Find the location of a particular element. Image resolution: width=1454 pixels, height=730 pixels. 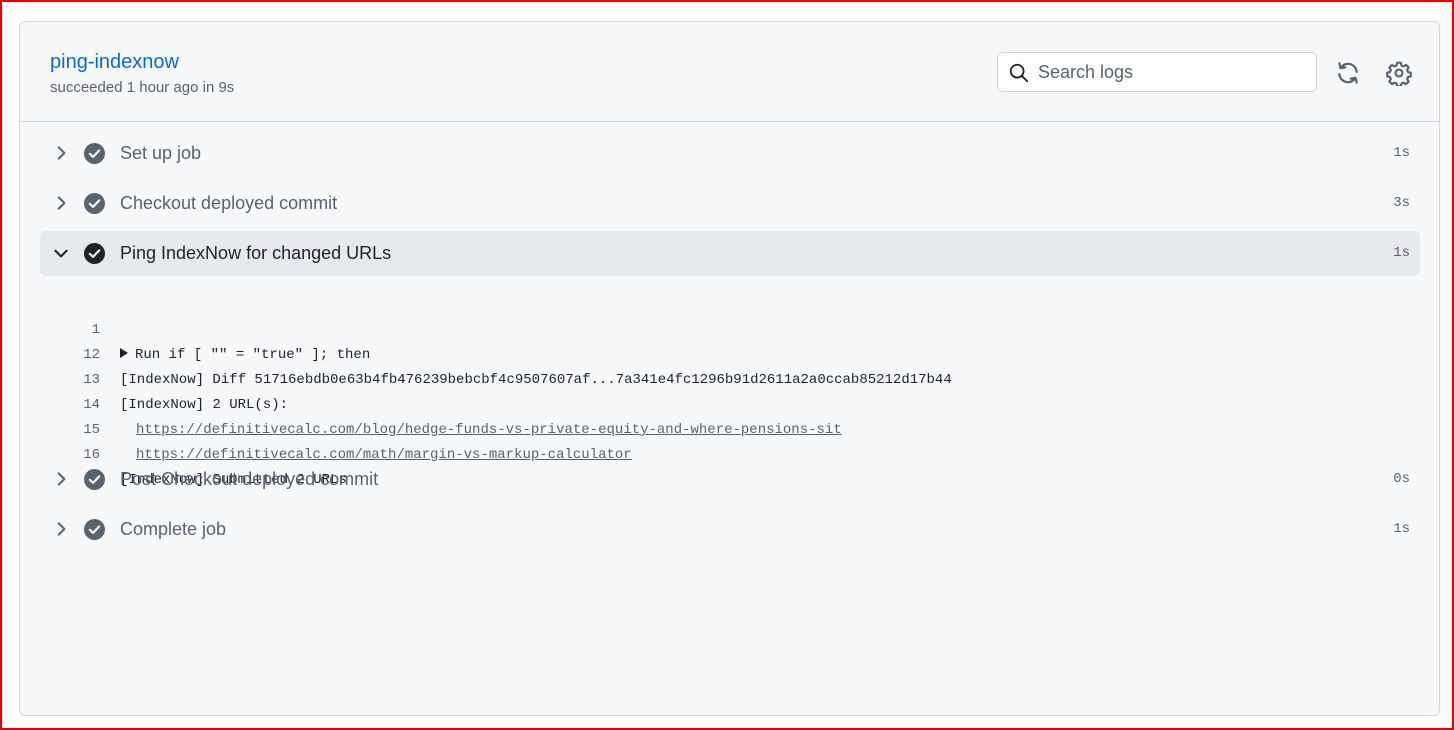

log-line: 13 [IndexNow] 2 URL(s): is located at coordinates (730, 378).